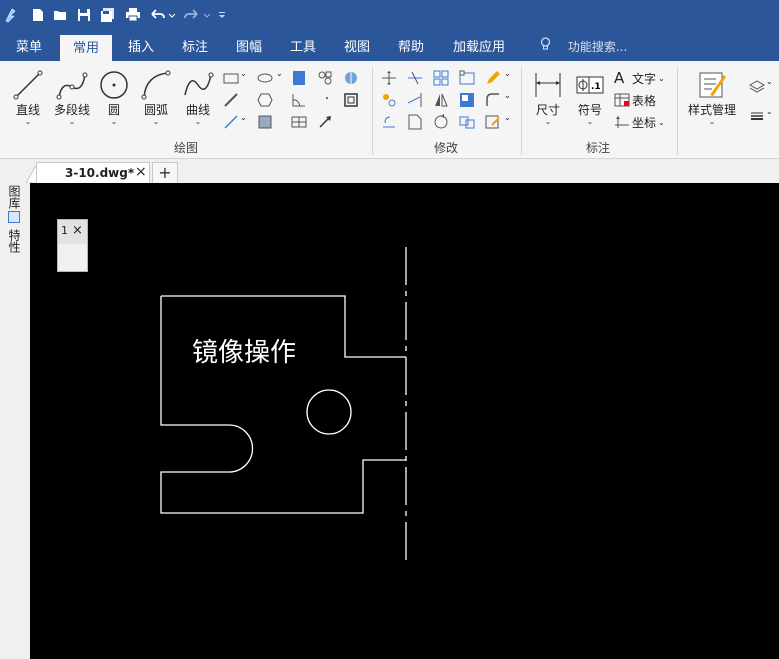 The image size is (779, 659). Describe the element at coordinates (222, 15) in the screenshot. I see `customize-icon` at that location.